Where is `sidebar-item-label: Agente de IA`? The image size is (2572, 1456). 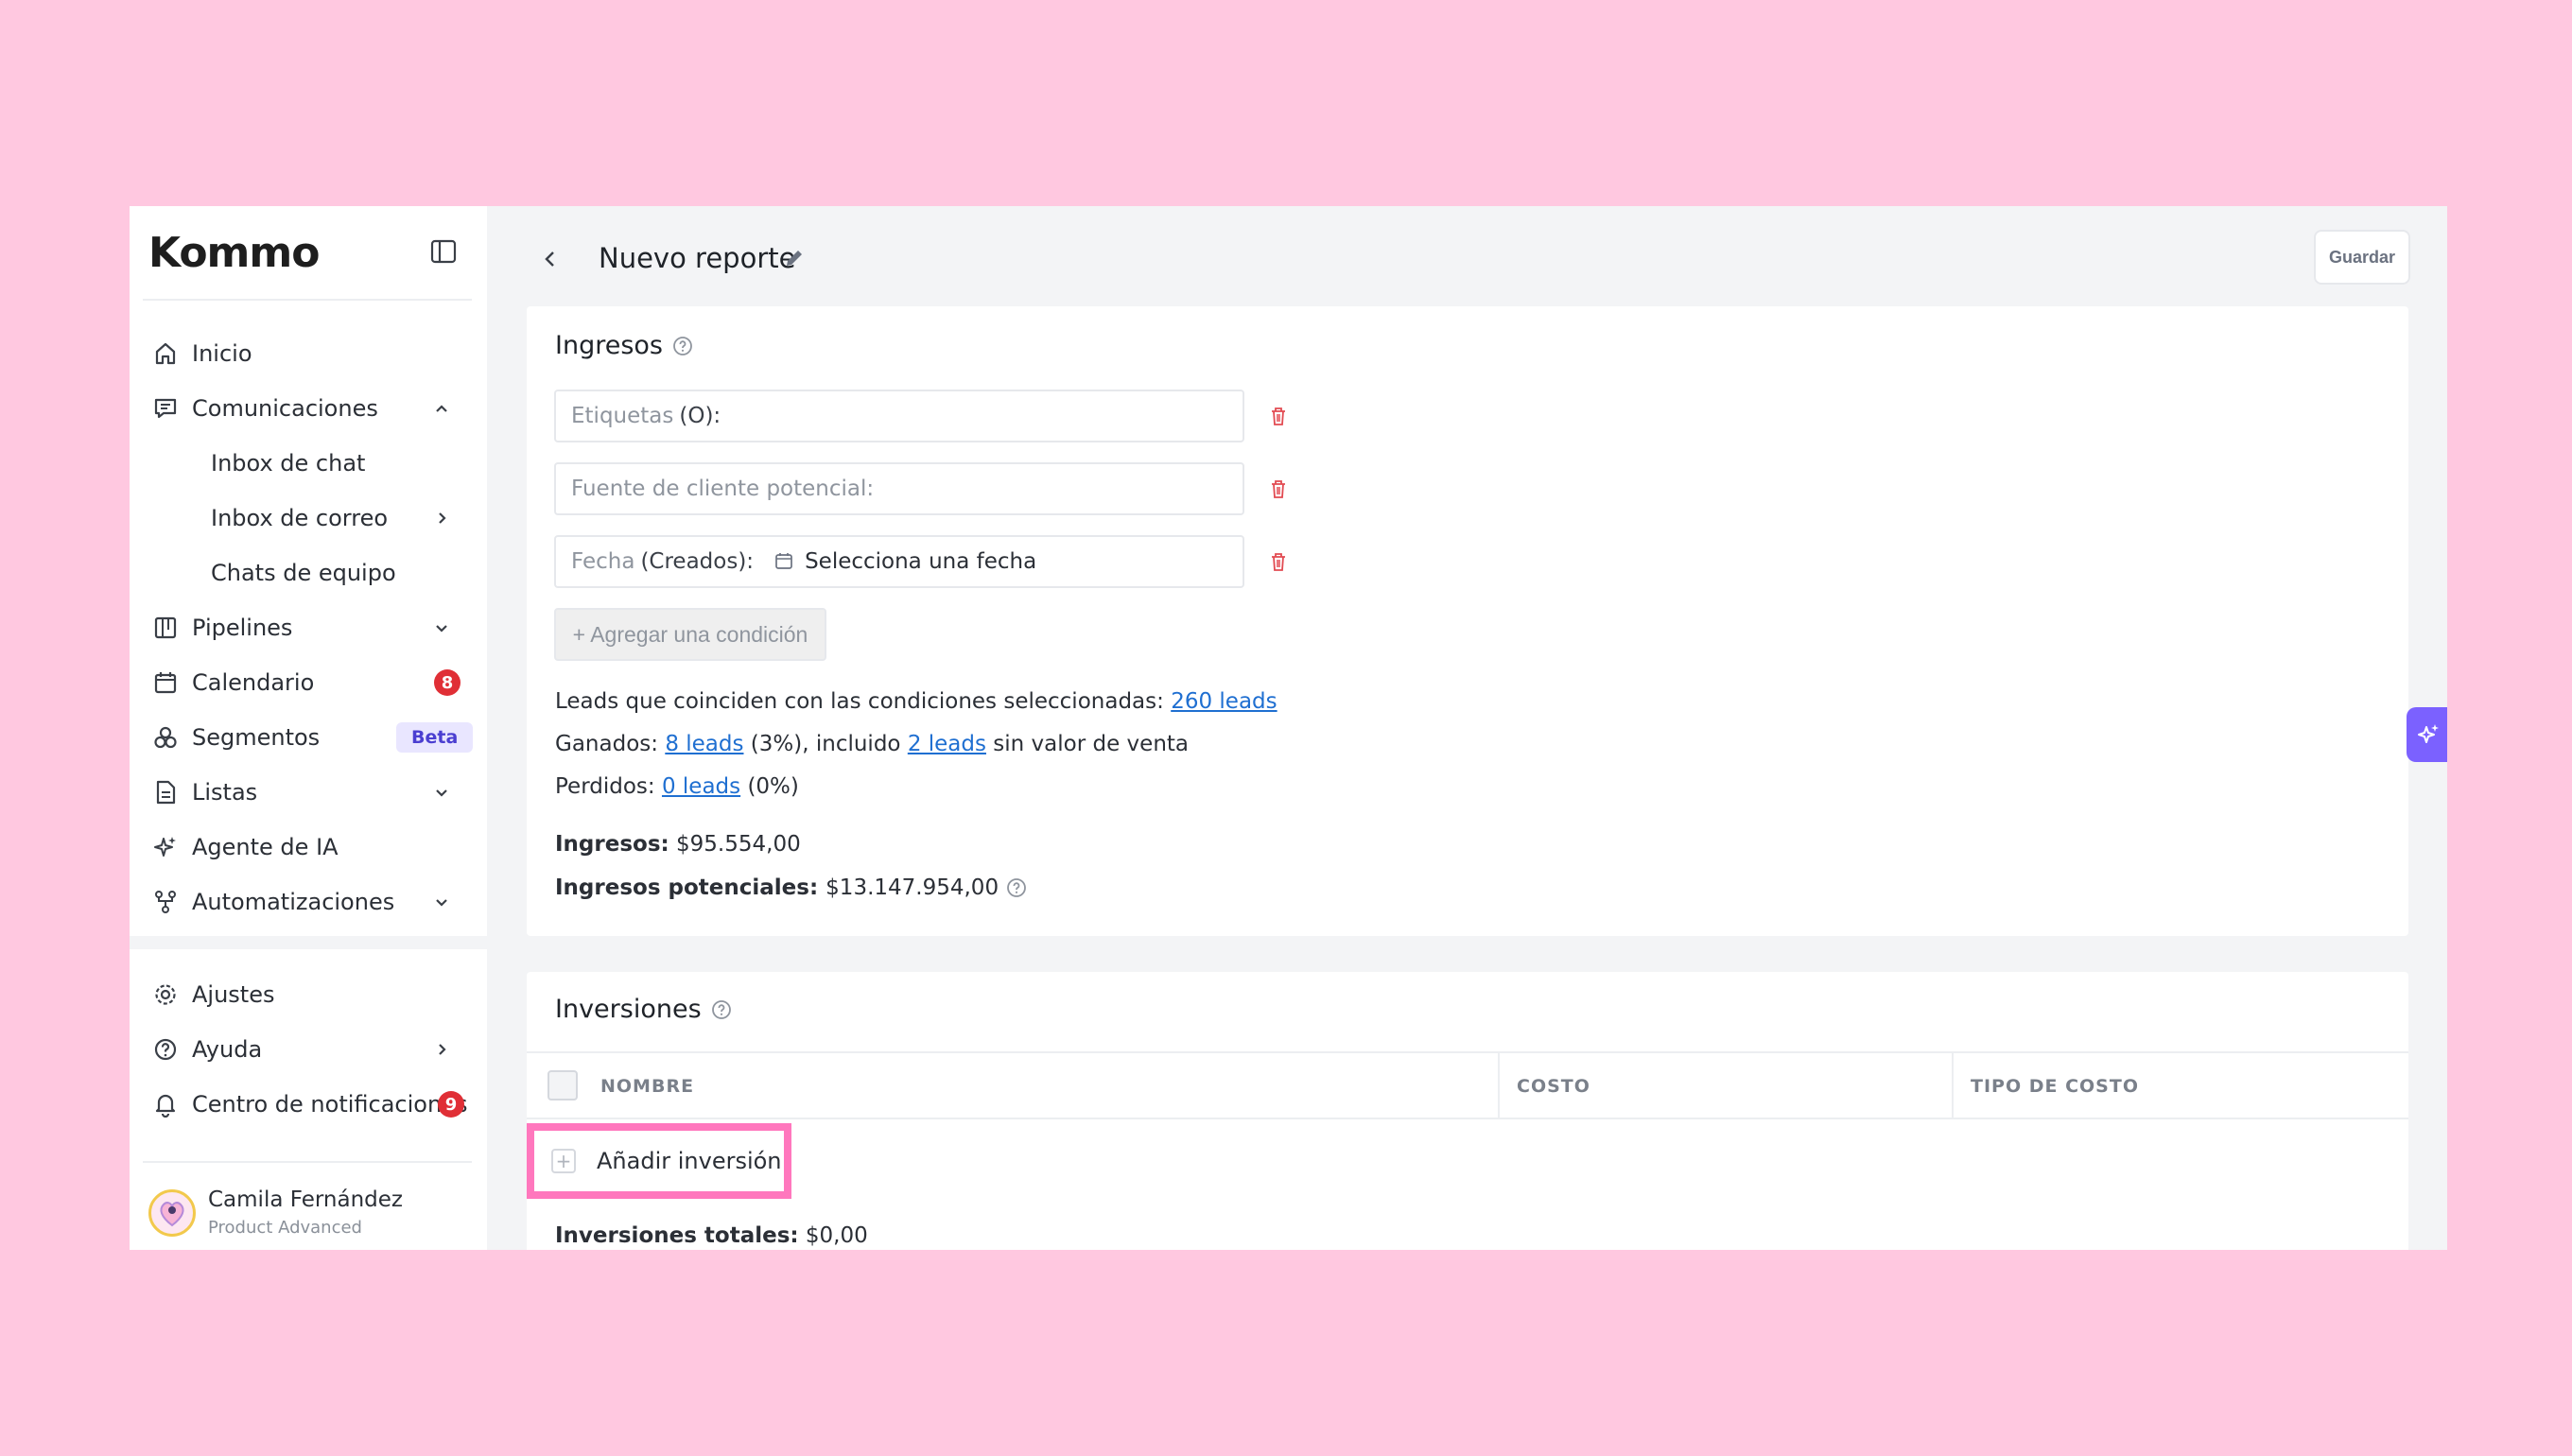
sidebar-item-label: Agente de IA is located at coordinates (265, 847).